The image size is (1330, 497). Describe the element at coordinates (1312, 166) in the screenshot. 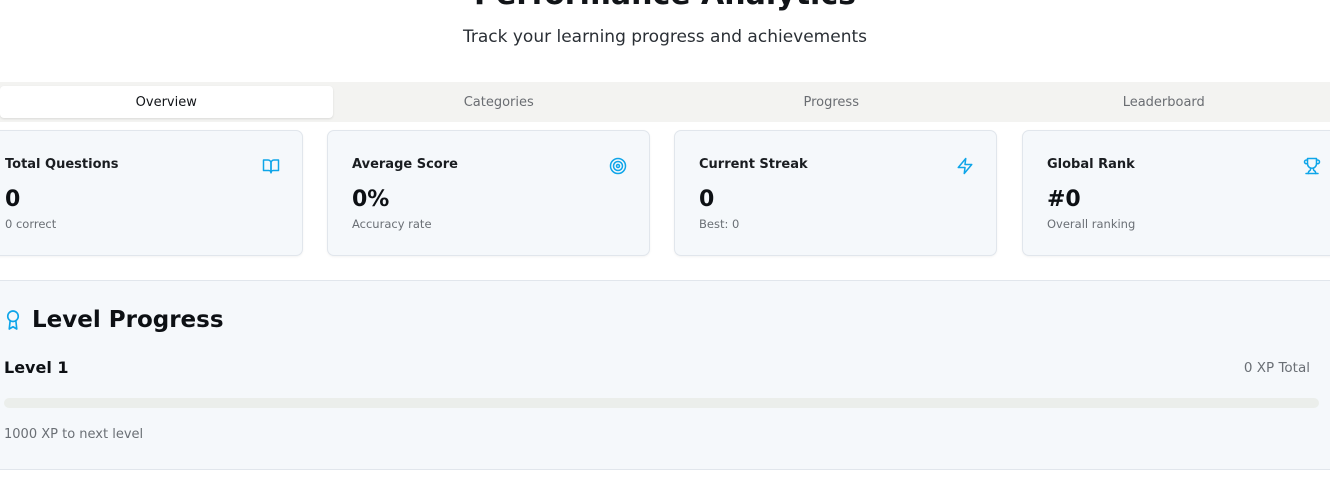

I see `trophy-icon` at that location.